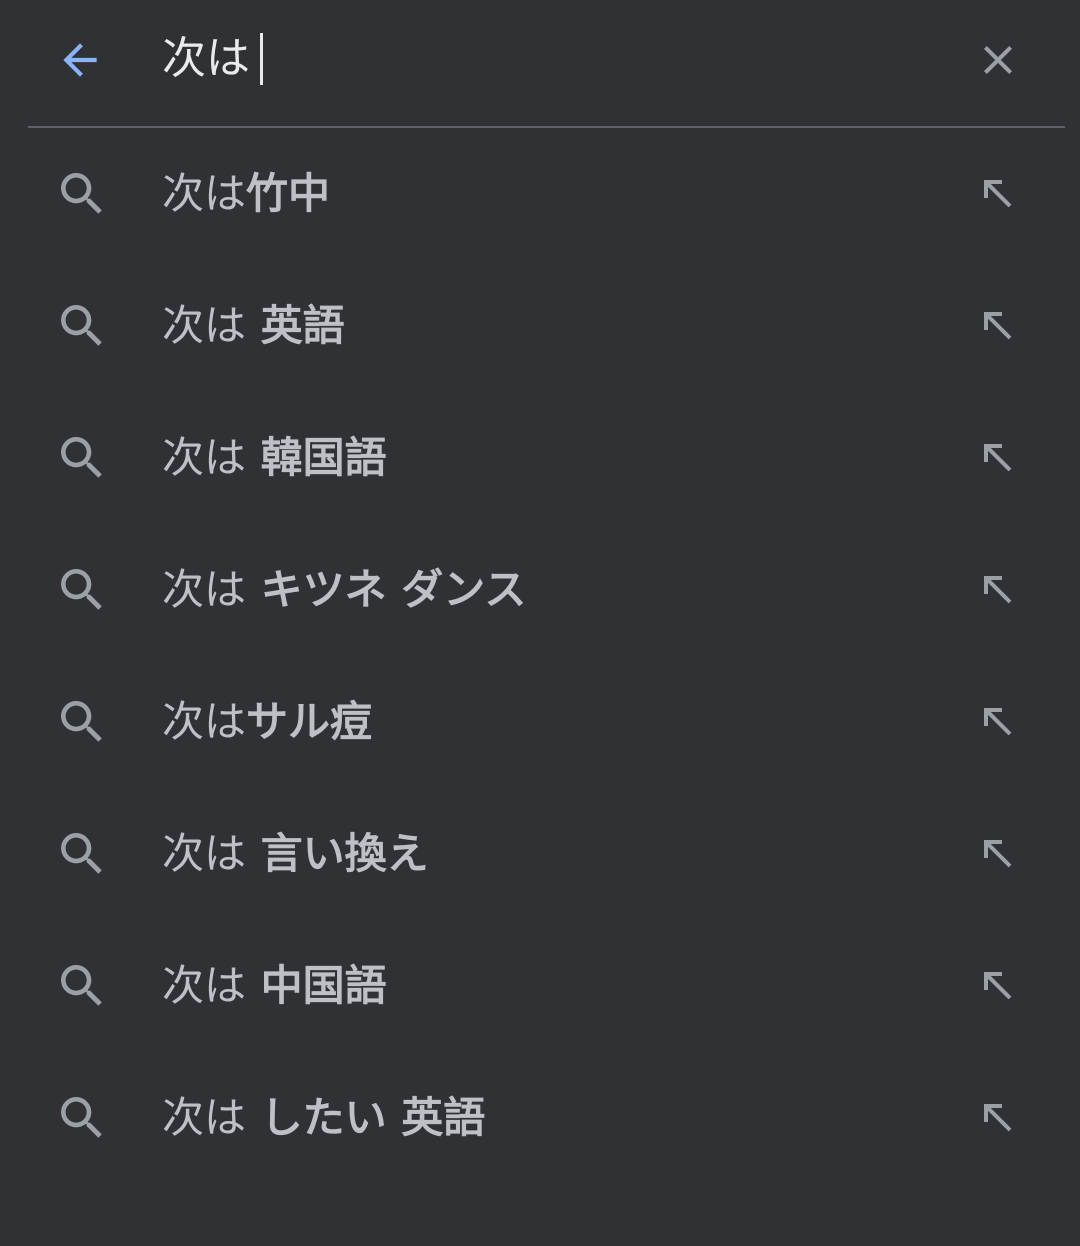 Image resolution: width=1080 pixels, height=1246 pixels. Describe the element at coordinates (540, 326) in the screenshot. I see `suggestion-item: 次は 英語` at that location.